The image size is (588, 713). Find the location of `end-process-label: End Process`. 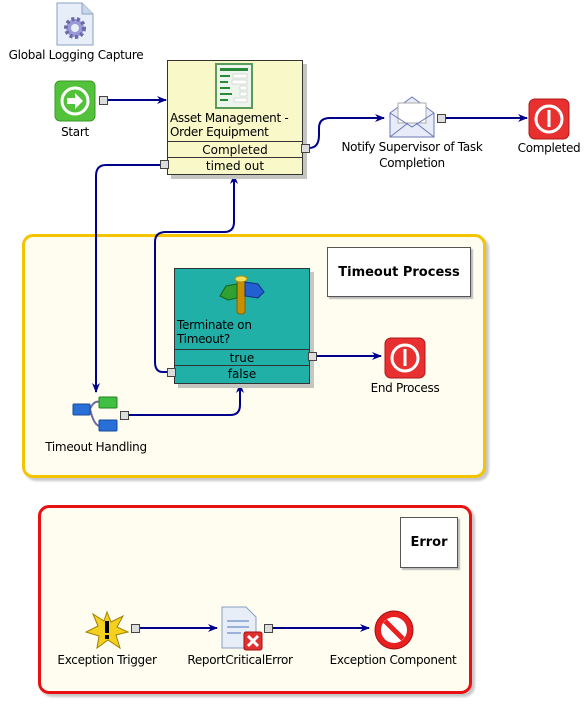

end-process-label: End Process is located at coordinates (405, 388).